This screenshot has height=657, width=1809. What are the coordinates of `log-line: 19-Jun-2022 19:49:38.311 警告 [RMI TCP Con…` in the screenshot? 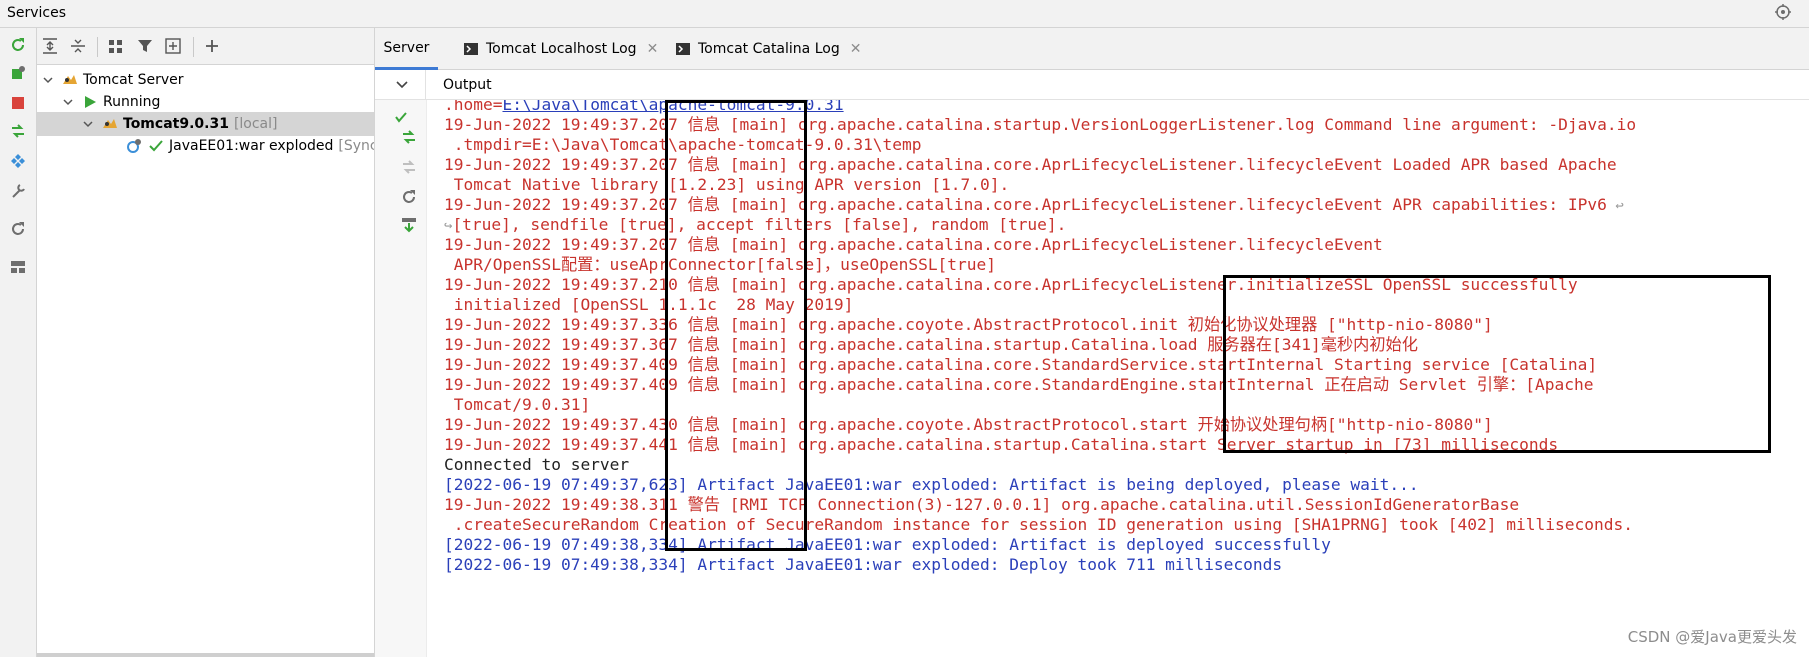 It's located at (981, 505).